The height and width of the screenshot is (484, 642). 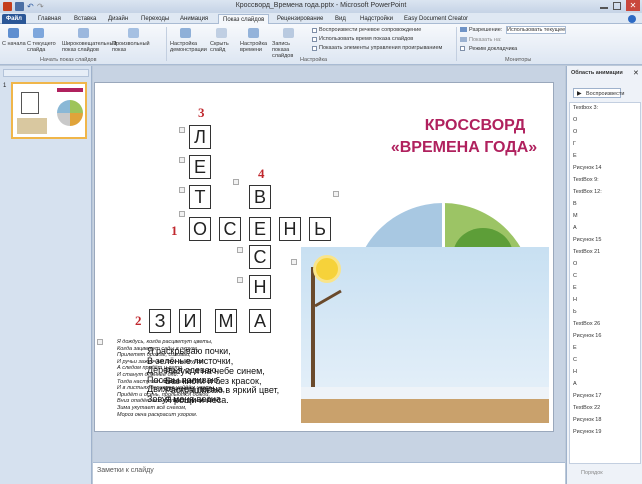 I want to click on resolution-select: Использовать текущее, so click(x=536, y=30).